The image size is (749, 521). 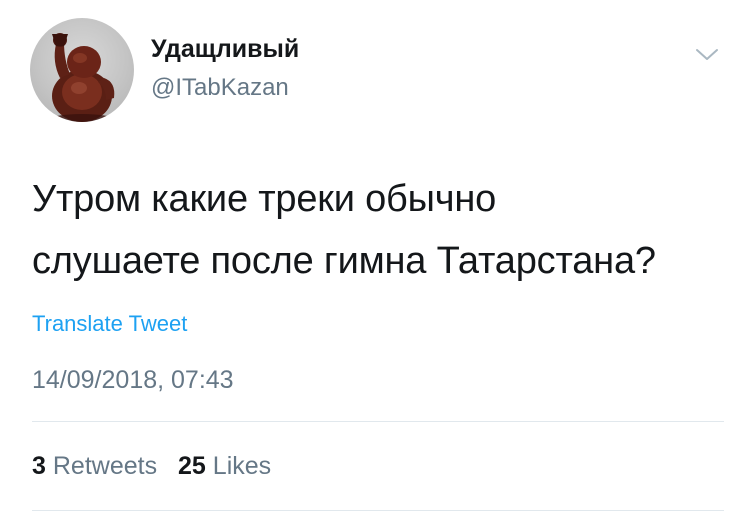 What do you see at coordinates (344, 261) in the screenshot?
I see `tweet-text-line: слушаете после гимна Татарстана?` at bounding box center [344, 261].